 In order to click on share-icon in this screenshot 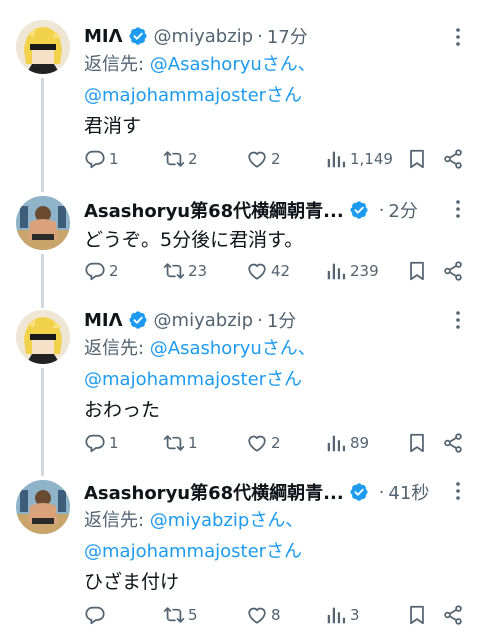, I will do `click(453, 615)`.